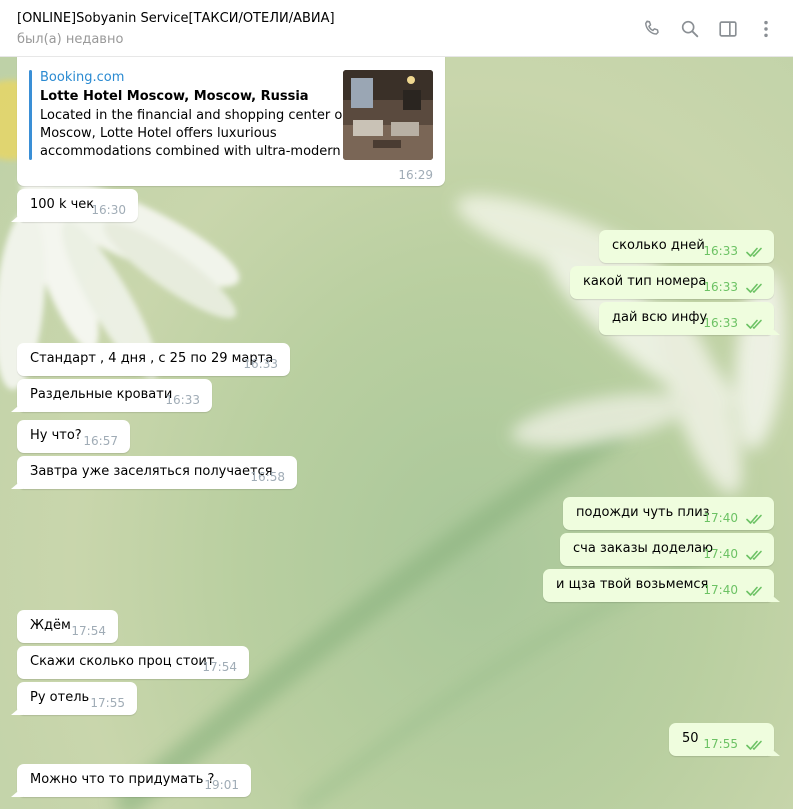 Image resolution: width=793 pixels, height=809 pixels. What do you see at coordinates (100, 441) in the screenshot?
I see `message-time: 16:57` at bounding box center [100, 441].